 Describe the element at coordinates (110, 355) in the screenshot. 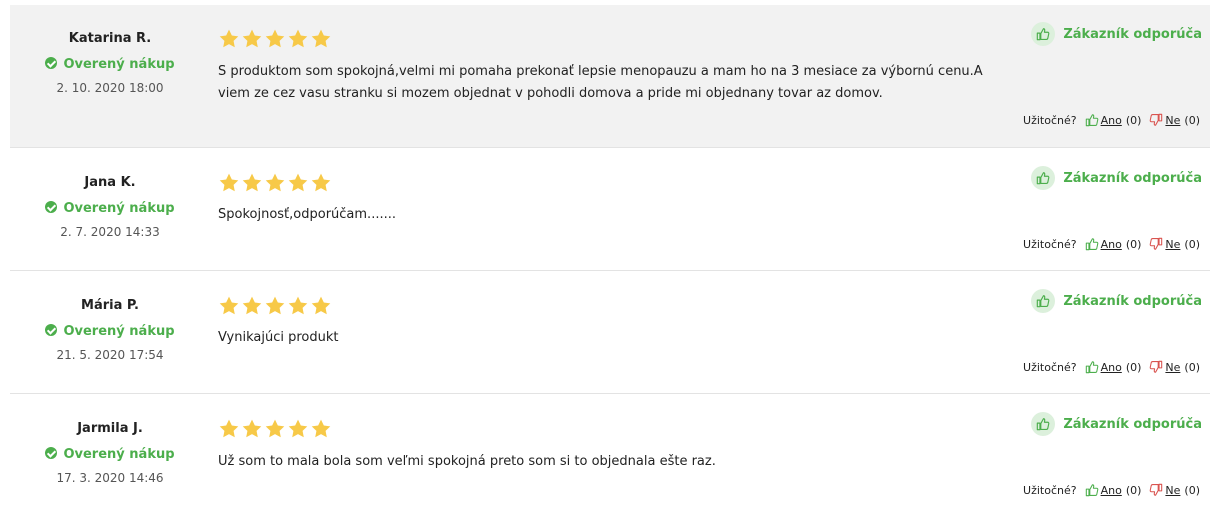

I see `review-date: 21. 5. 2020 17:54` at that location.